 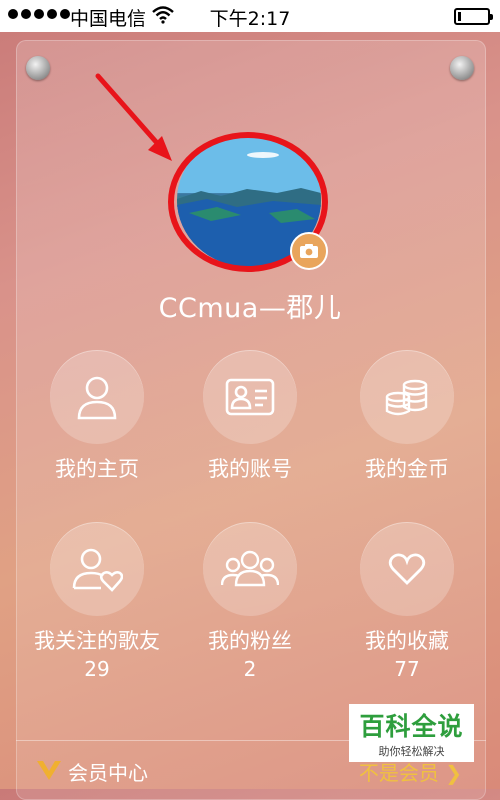 I want to click on tile-my-account: 我的账号, so click(x=250, y=415).